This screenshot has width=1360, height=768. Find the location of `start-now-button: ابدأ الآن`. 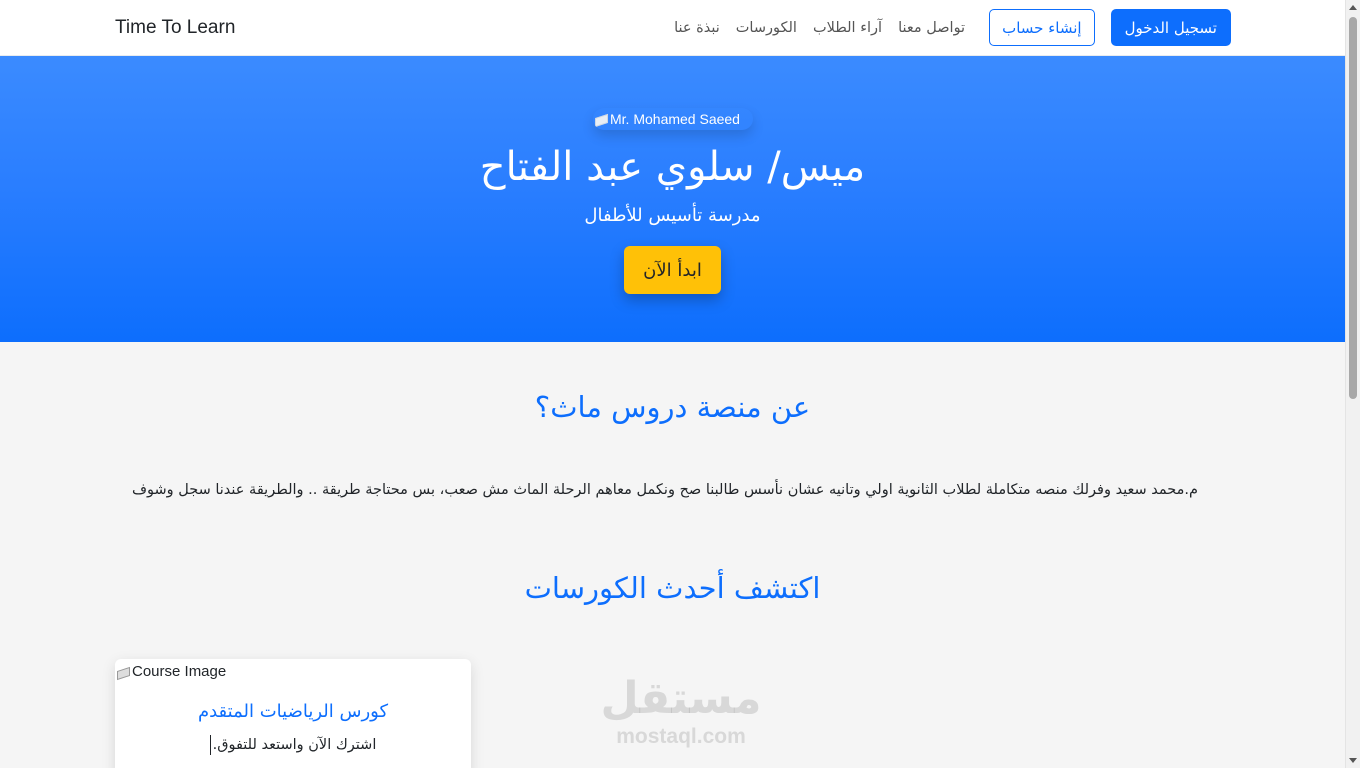

start-now-button: ابدأ الآن is located at coordinates (672, 270).